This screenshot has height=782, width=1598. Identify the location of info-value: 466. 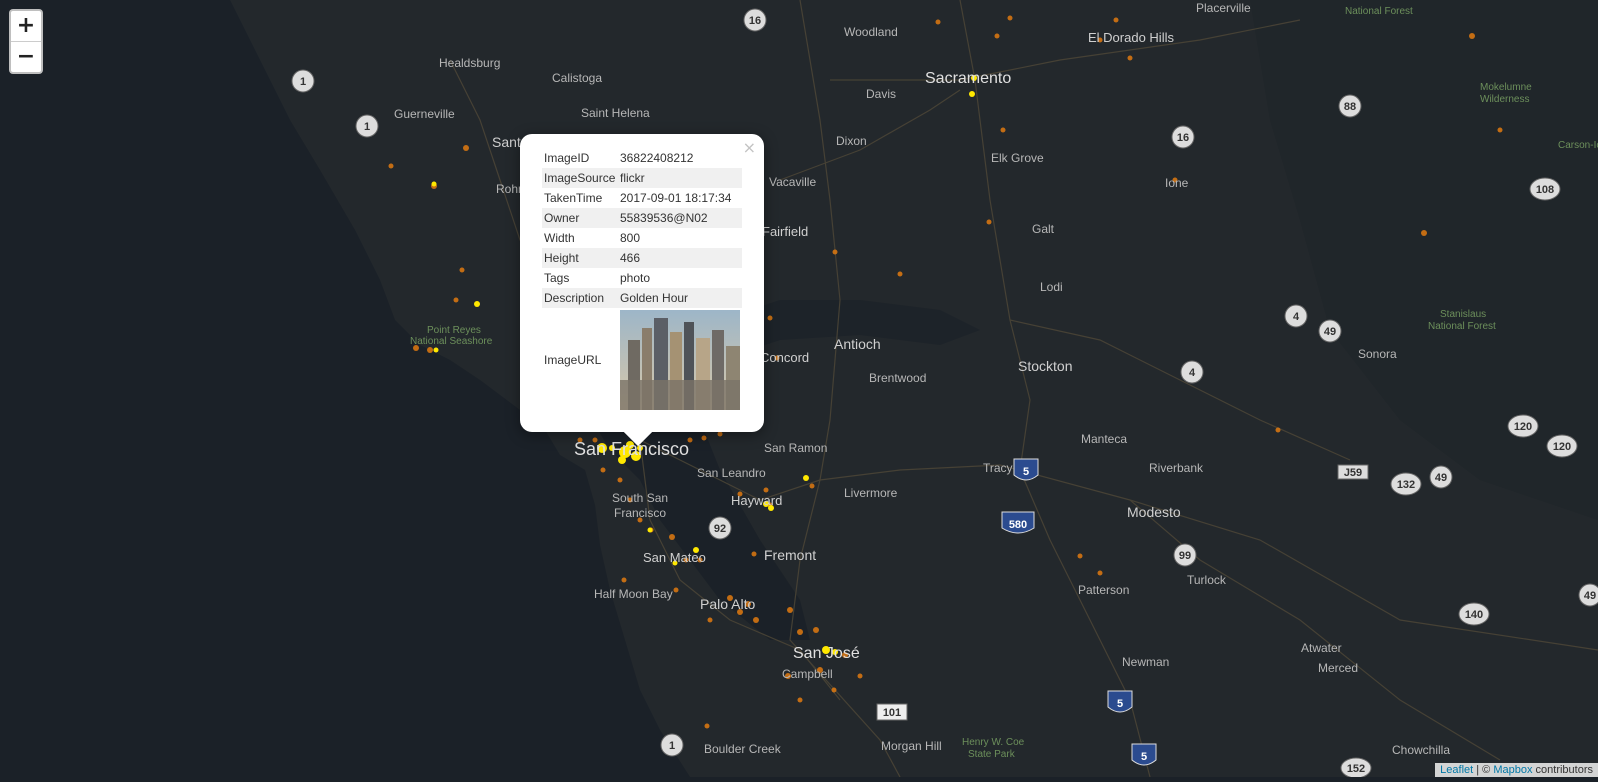
(680, 258).